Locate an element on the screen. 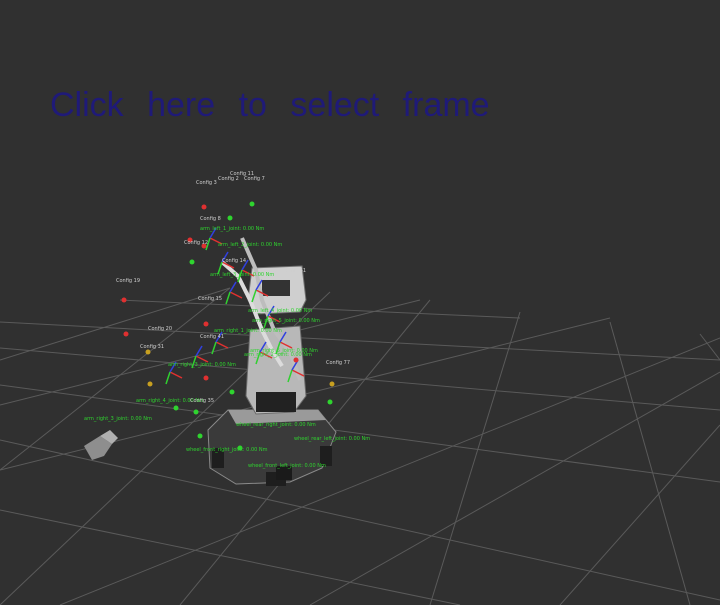 The width and height of the screenshot is (720, 605). tf-axis-z is located at coordinates (233, 287).